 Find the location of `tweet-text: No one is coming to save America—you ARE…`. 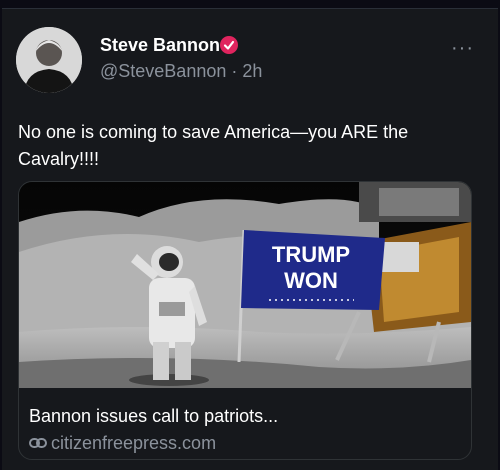

tweet-text: No one is coming to save America—you ARE… is located at coordinates (213, 145).